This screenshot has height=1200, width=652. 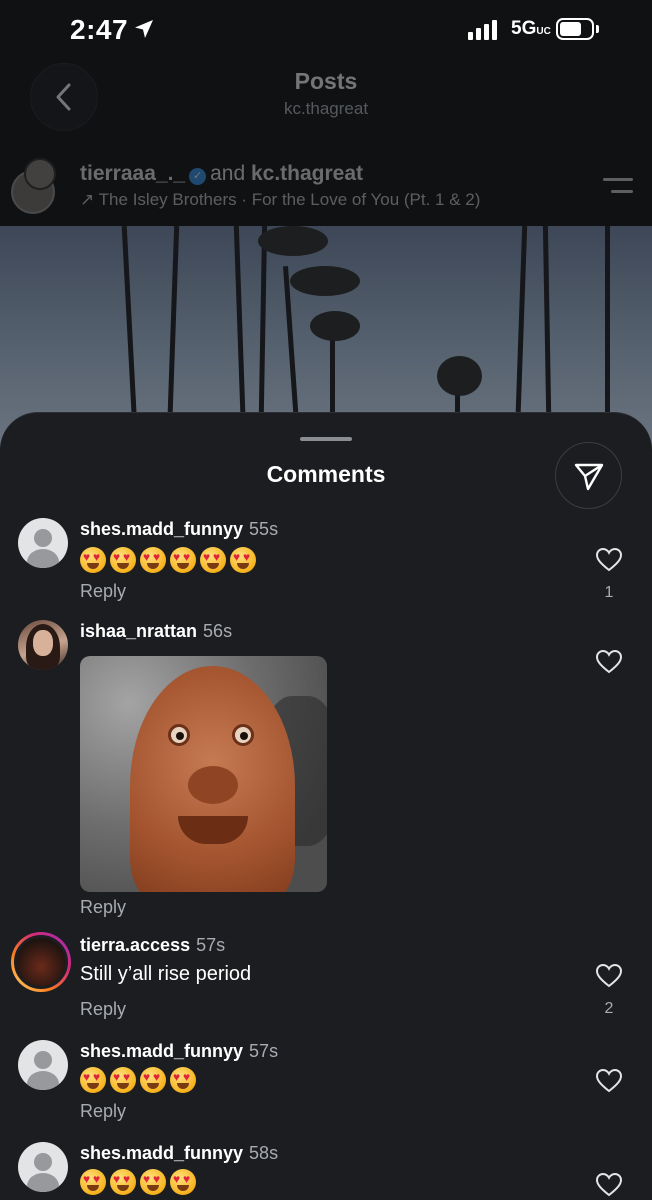 I want to click on verified-badge-icon: ✓, so click(x=198, y=176).